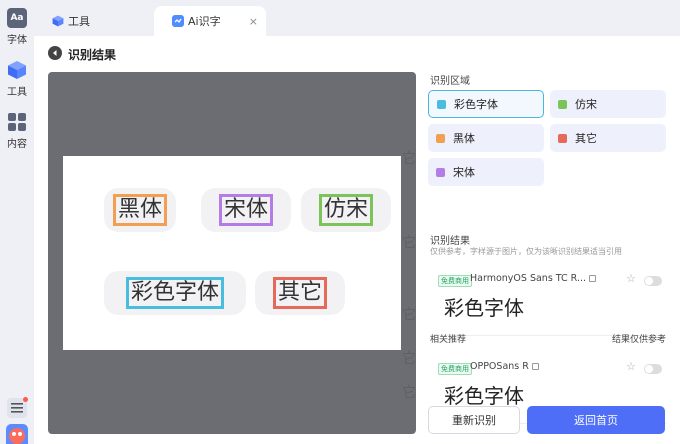  What do you see at coordinates (178, 21) in the screenshot?
I see `ai-icon` at bounding box center [178, 21].